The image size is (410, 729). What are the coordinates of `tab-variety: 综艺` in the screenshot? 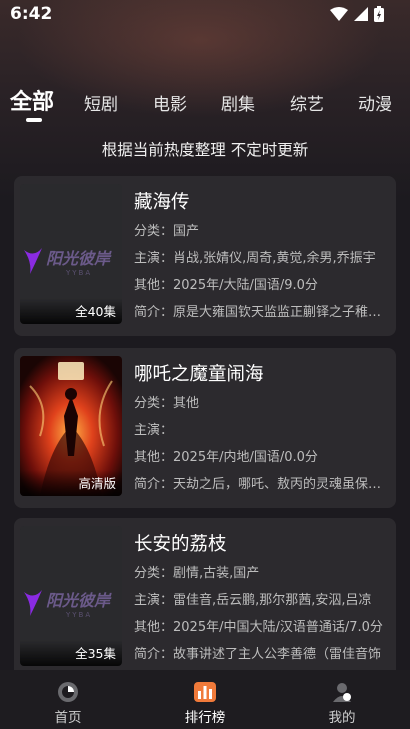 It's located at (307, 102).